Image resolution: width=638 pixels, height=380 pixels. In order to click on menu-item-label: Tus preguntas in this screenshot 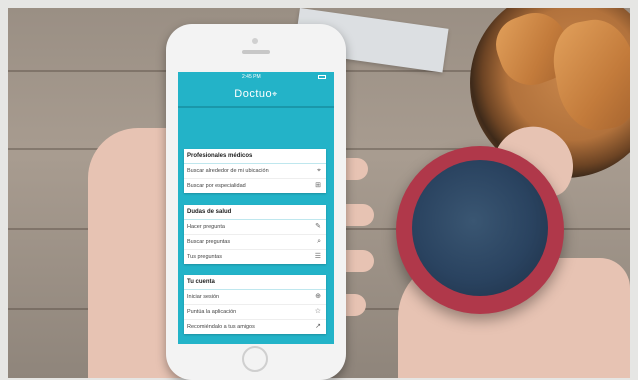, I will do `click(204, 257)`.